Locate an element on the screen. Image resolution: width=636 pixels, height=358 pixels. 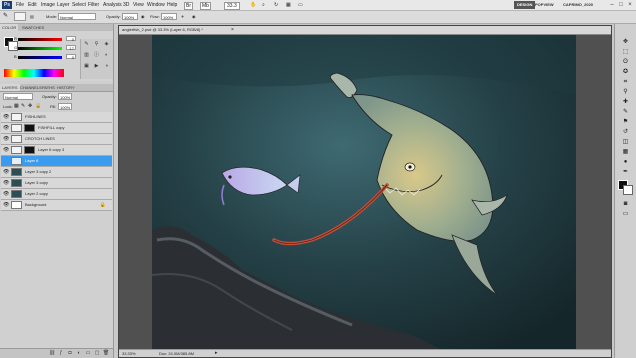
lasso-tool-icon: ʘ is located at coordinates (625, 62).